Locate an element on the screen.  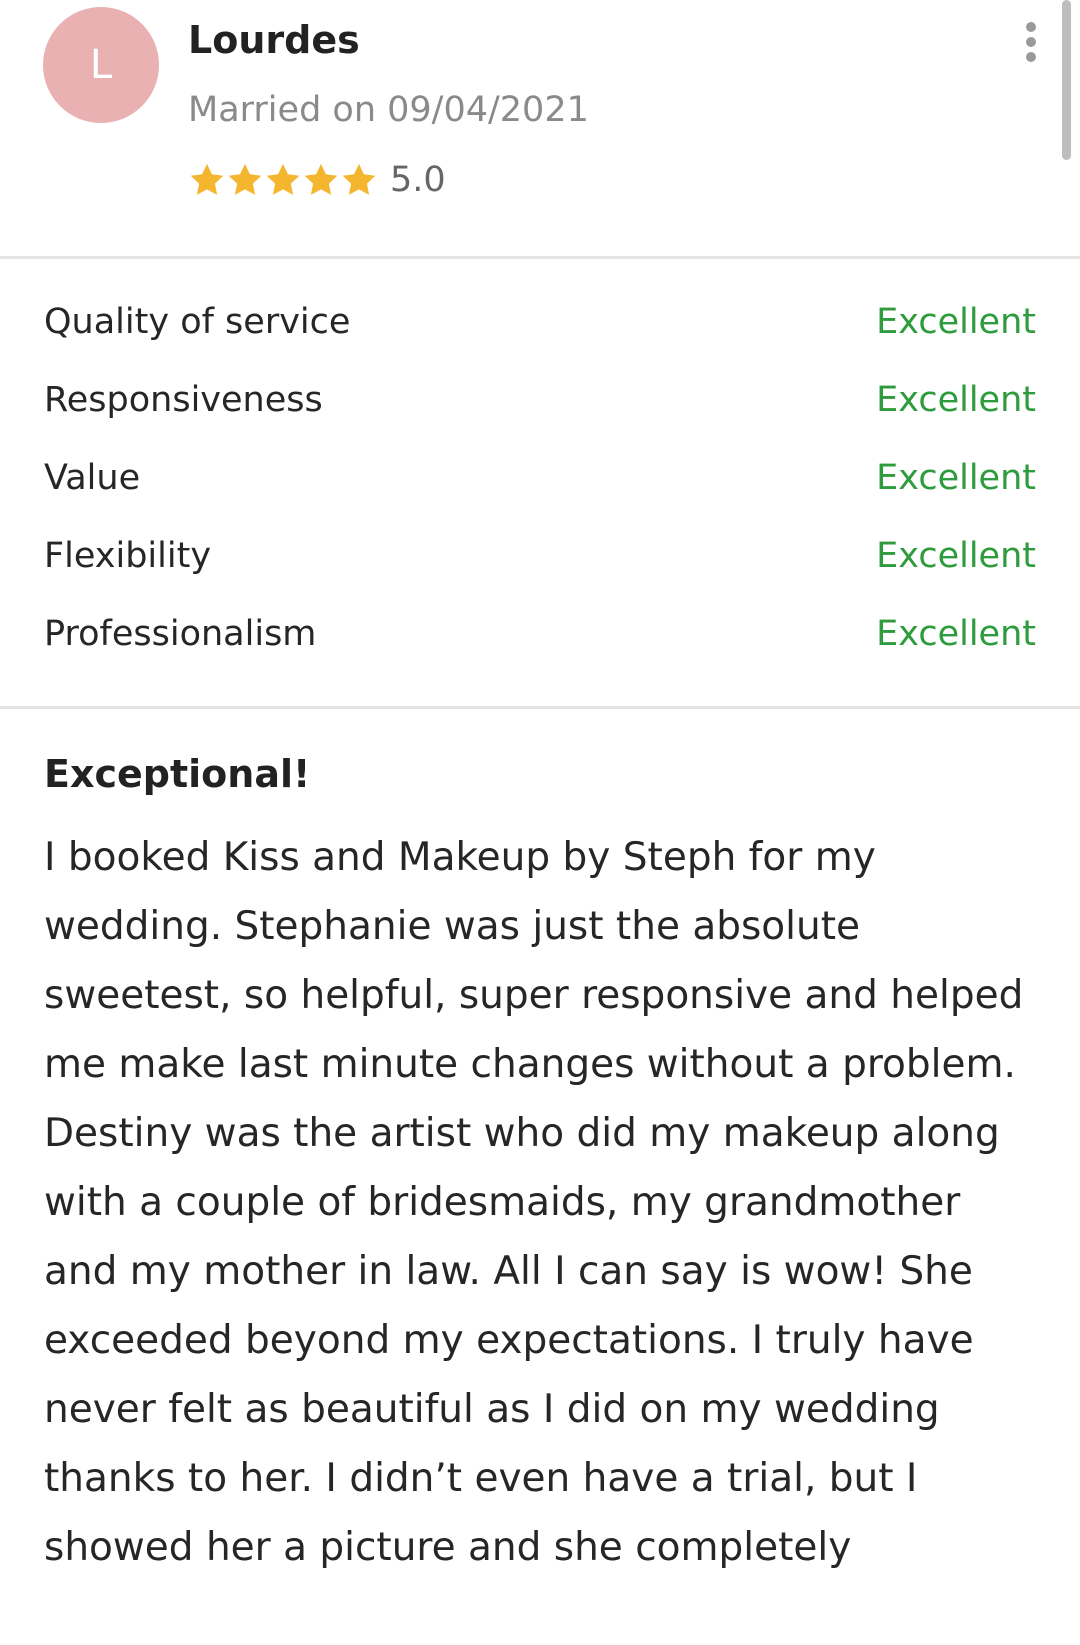
review-title: Exceptional! is located at coordinates (177, 774).